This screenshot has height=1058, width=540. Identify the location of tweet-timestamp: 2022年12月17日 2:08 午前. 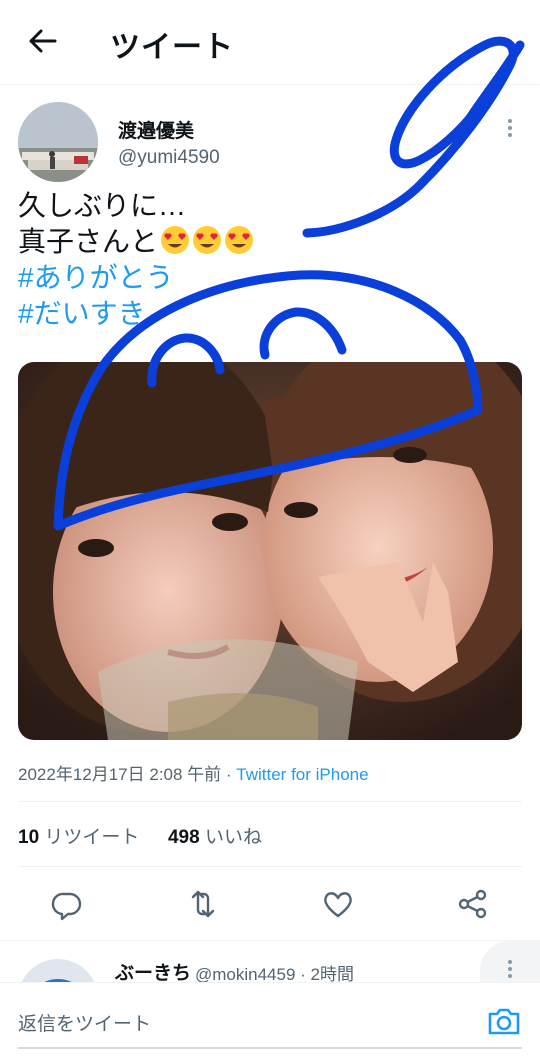
(119, 774).